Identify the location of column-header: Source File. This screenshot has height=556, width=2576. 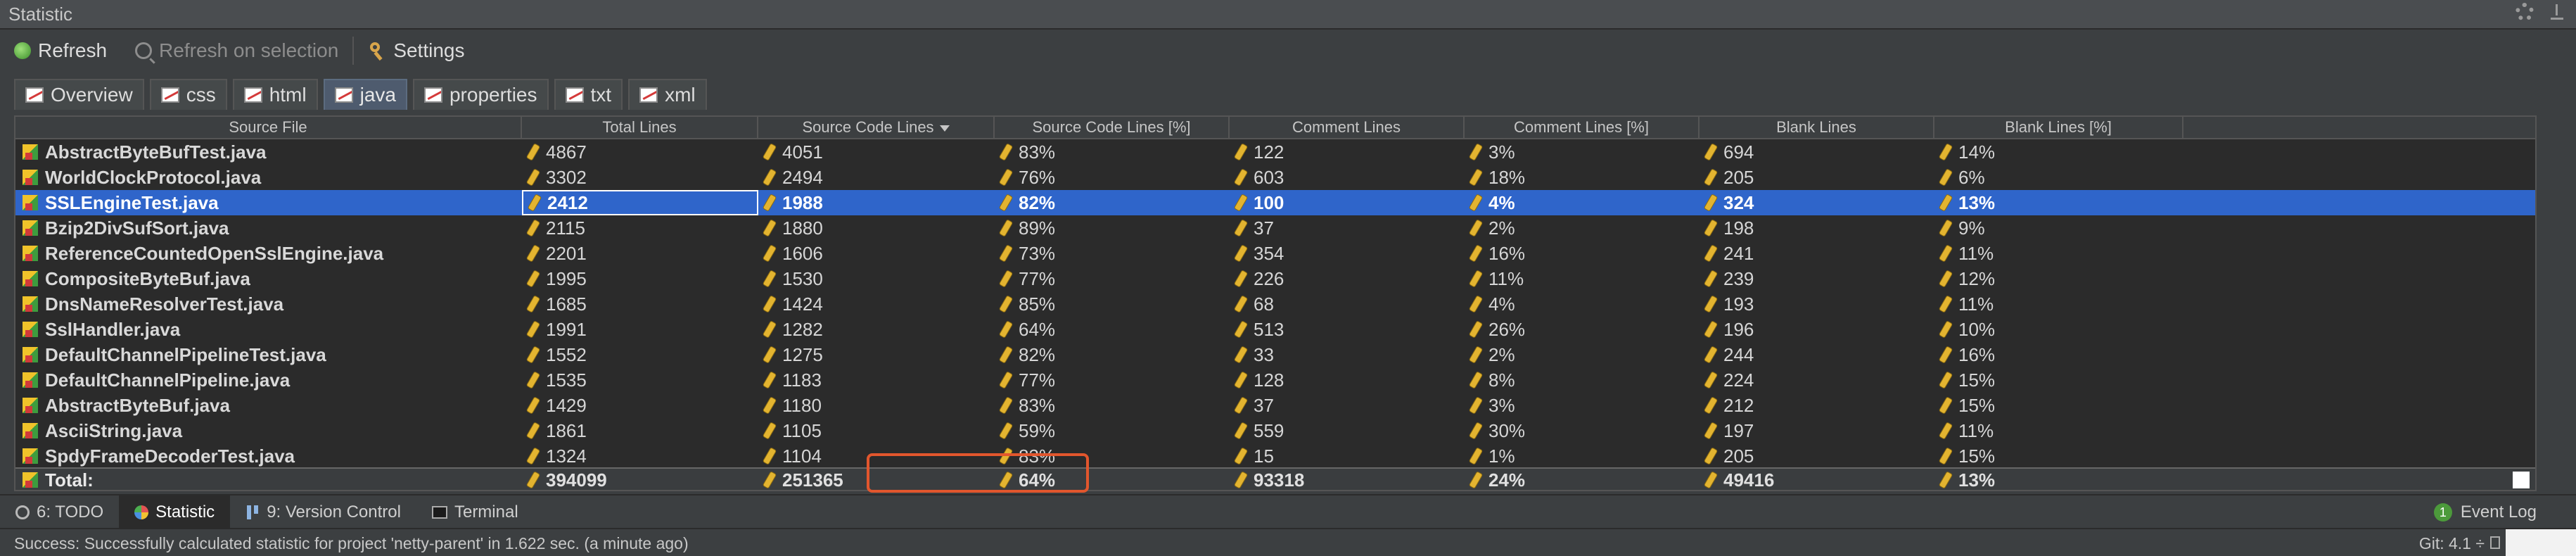
(268, 127).